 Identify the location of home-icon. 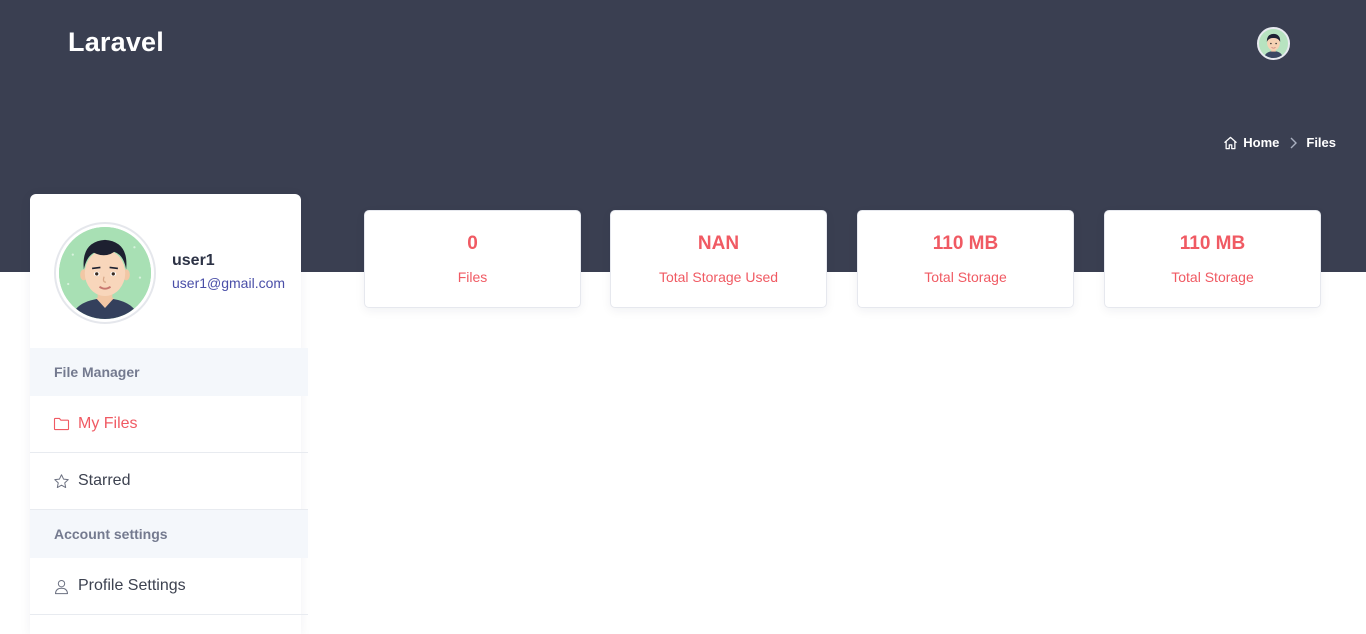
(1230, 142).